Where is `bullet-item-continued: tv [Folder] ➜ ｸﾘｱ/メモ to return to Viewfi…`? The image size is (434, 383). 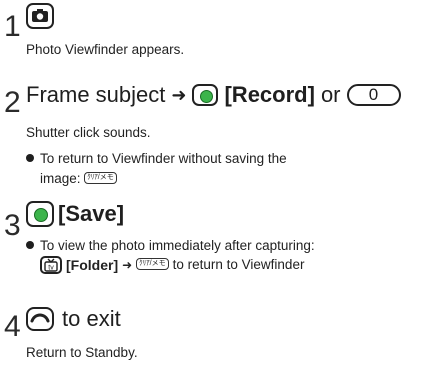
bullet-item-continued: tv [Folder] ➜ ｸﾘｱ/メモ to return to Viewfi… is located at coordinates (172, 265).